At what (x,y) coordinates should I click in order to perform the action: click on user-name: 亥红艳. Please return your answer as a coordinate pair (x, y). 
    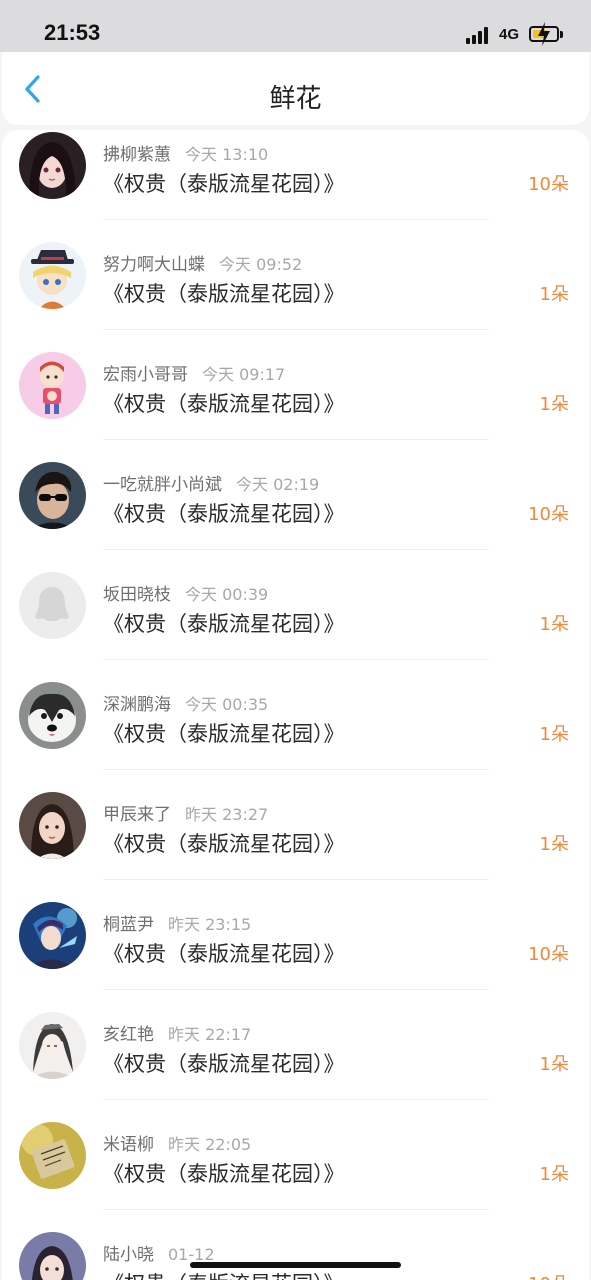
    Looking at the image, I should click on (128, 1035).